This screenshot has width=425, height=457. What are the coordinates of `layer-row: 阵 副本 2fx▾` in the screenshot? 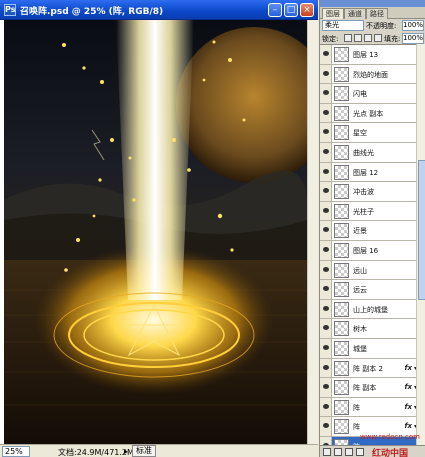 It's located at (368, 368).